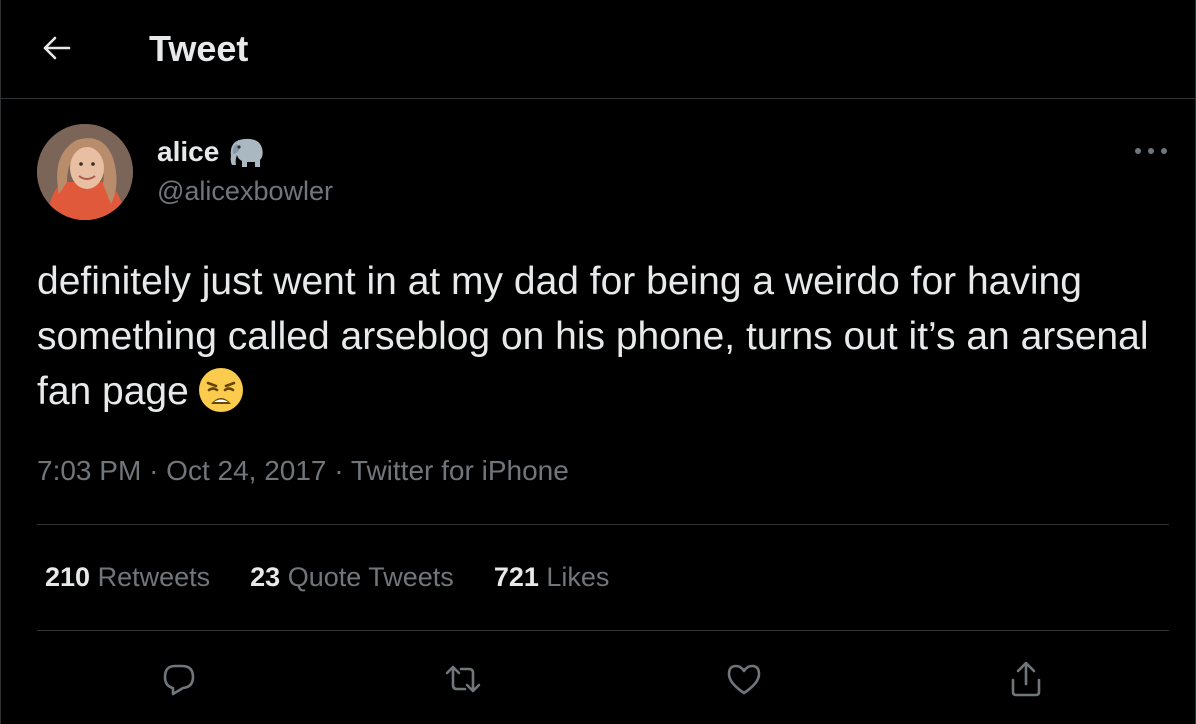 This screenshot has width=1196, height=724. I want to click on reply-button, so click(179, 679).